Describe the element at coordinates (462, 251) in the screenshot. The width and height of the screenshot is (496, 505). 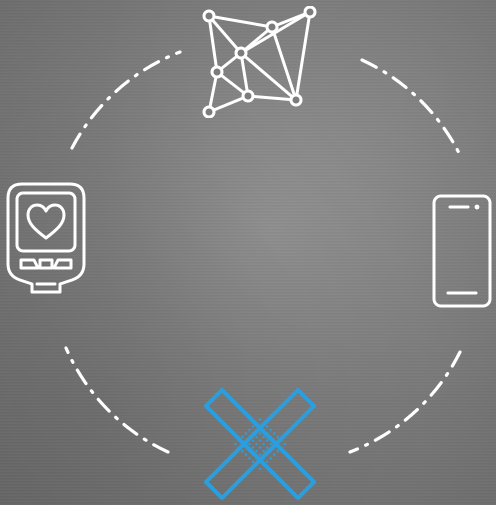
I see `smartphone-icon` at that location.